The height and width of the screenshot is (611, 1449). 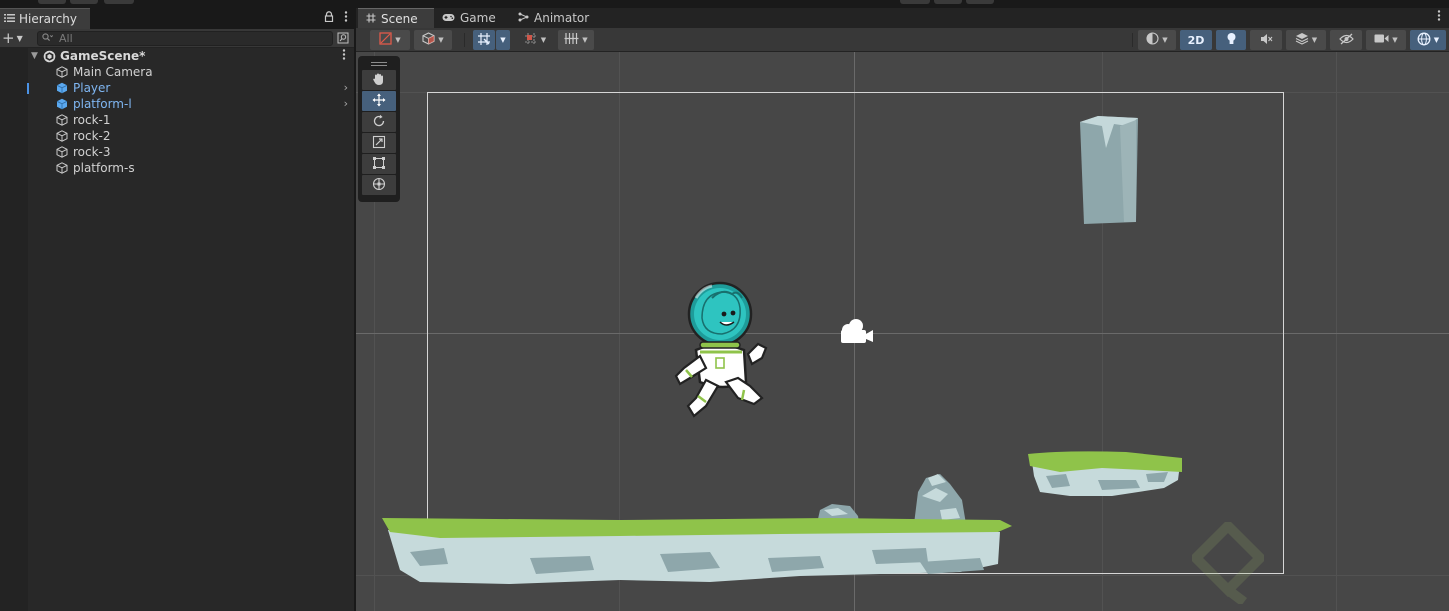 What do you see at coordinates (62, 104) in the screenshot?
I see `prefab-cube-icon` at bounding box center [62, 104].